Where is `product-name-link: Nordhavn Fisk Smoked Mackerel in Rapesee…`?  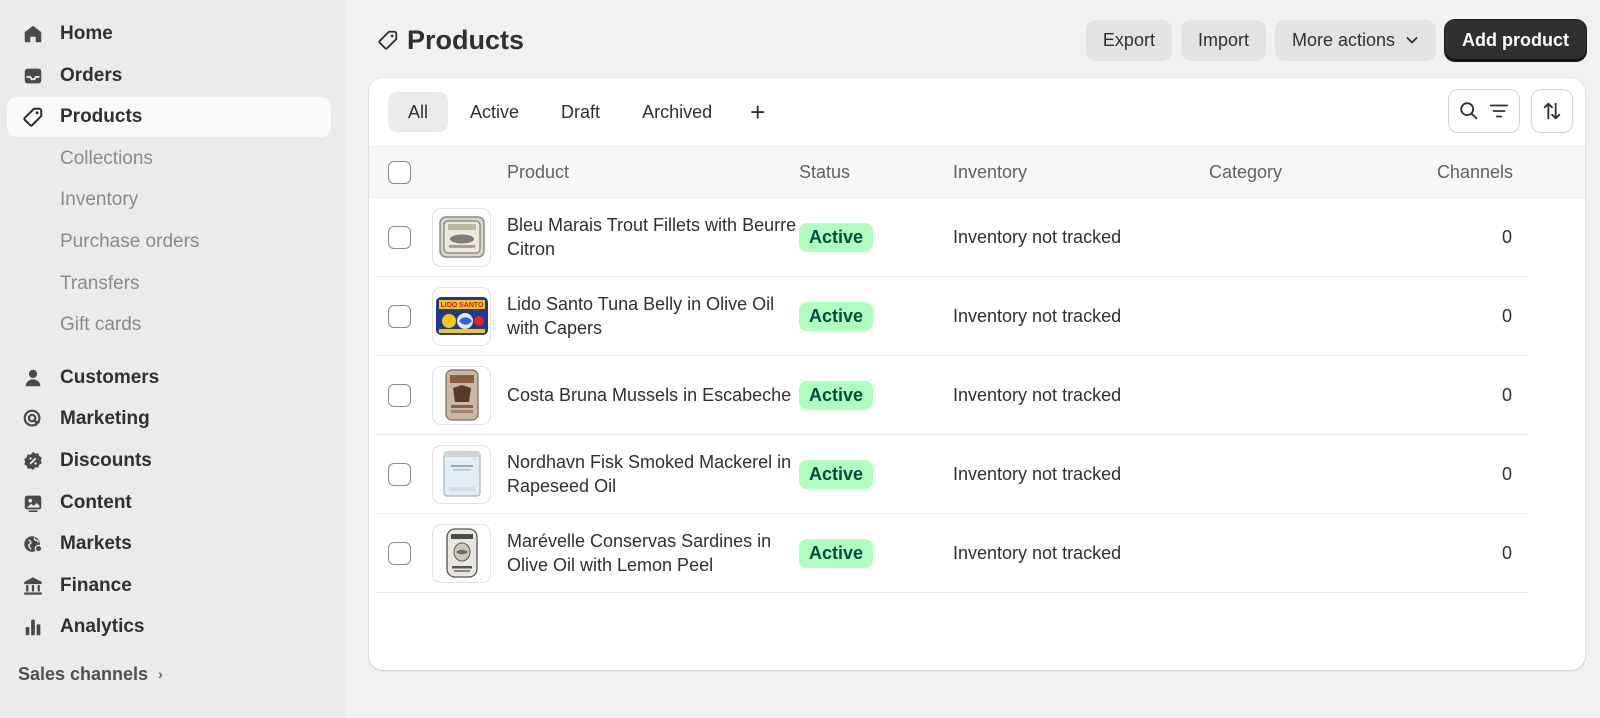
product-name-link: Nordhavn Fisk Smoked Mackerel in Rapesee… is located at coordinates (652, 474).